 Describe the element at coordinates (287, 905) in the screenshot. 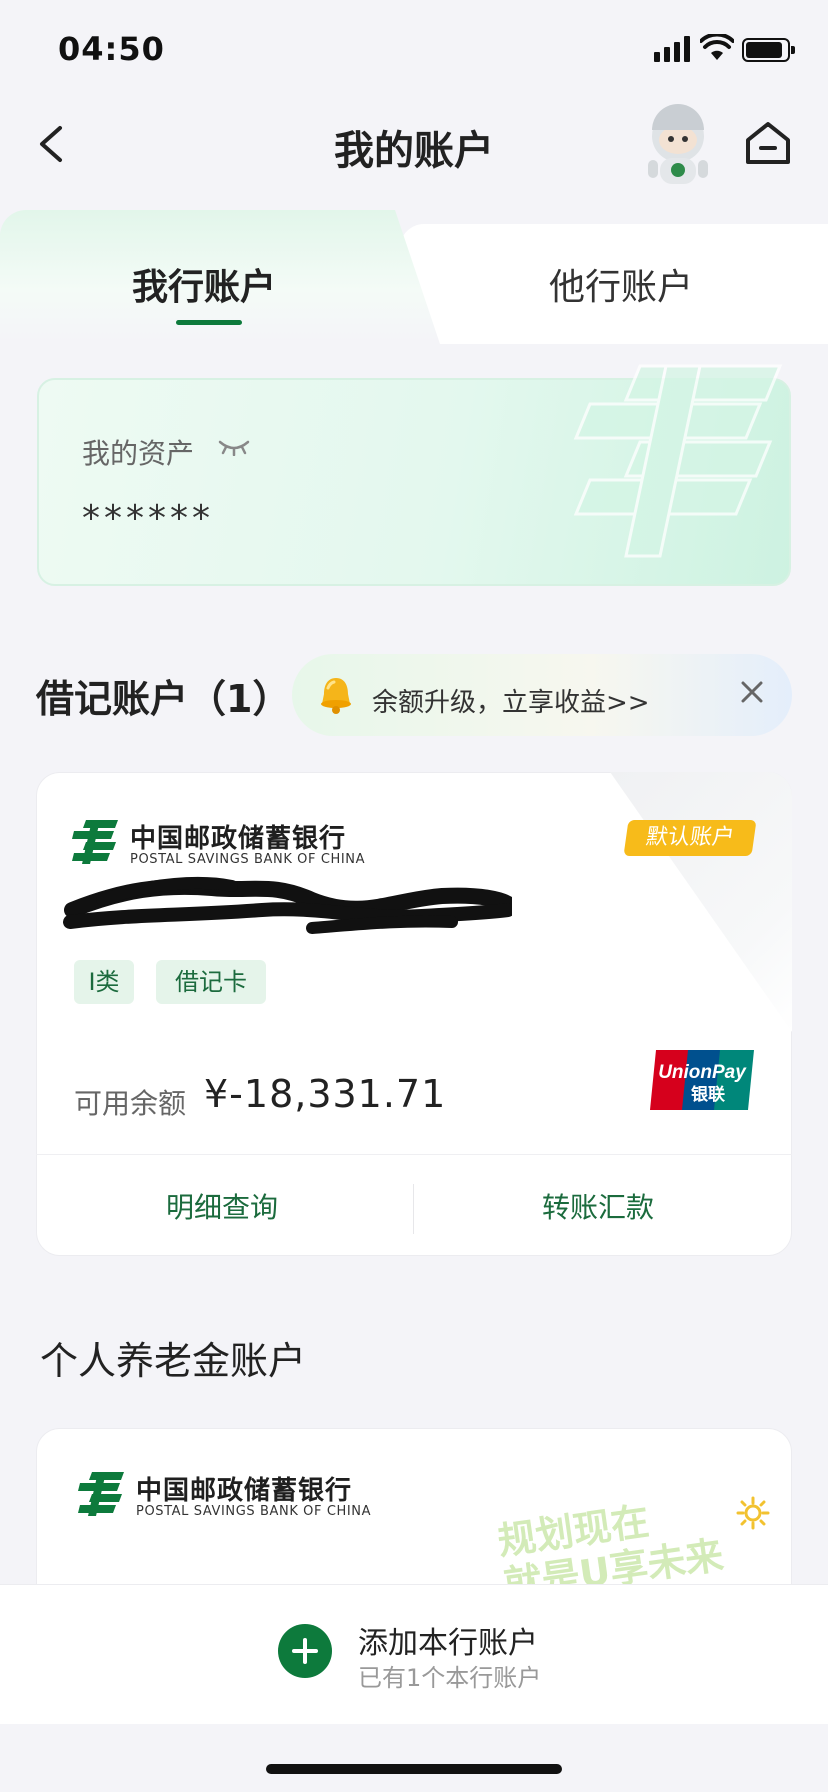

I see `redacted-card-number` at that location.